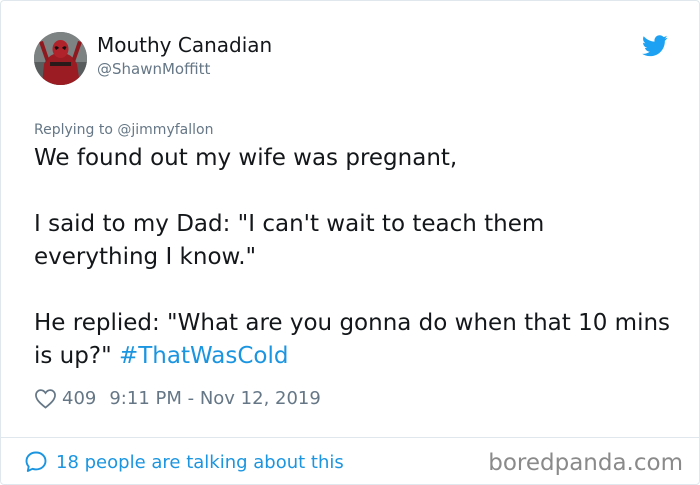  Describe the element at coordinates (45, 398) in the screenshot. I see `heart-icon` at that location.